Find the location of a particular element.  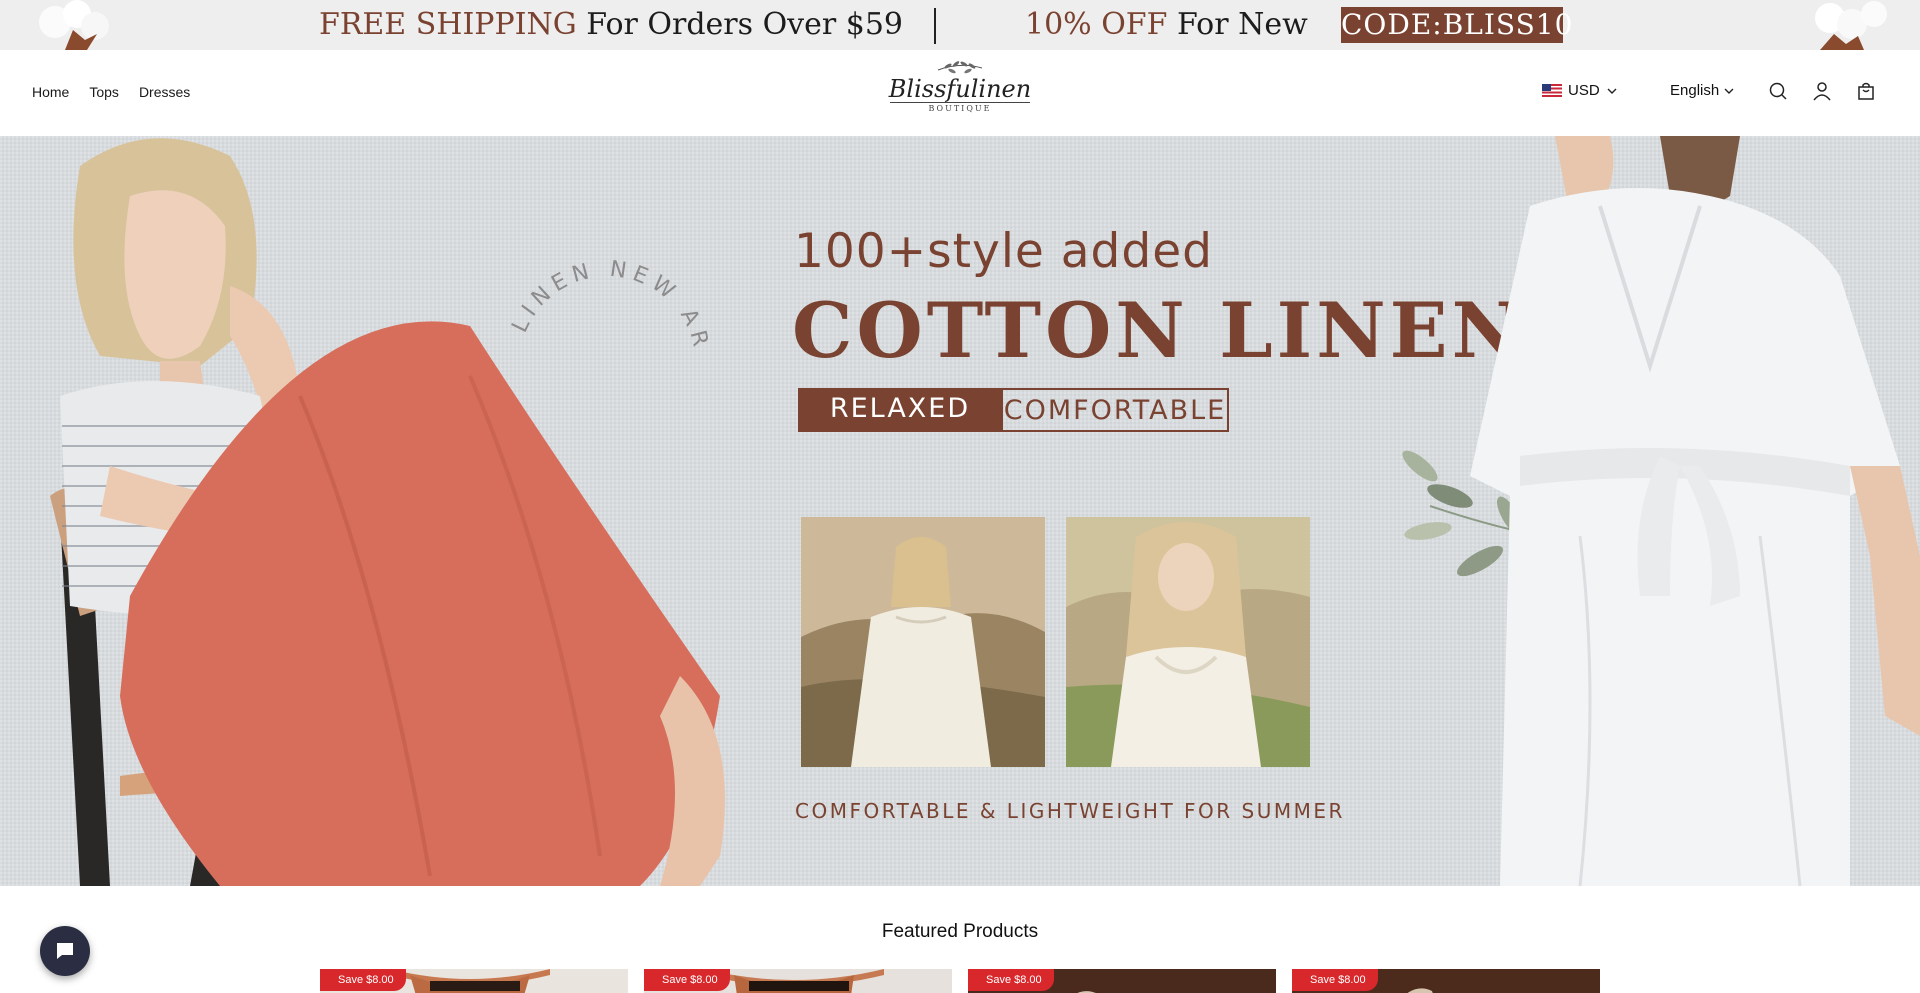

nav-dresses: Dresses is located at coordinates (164, 92).